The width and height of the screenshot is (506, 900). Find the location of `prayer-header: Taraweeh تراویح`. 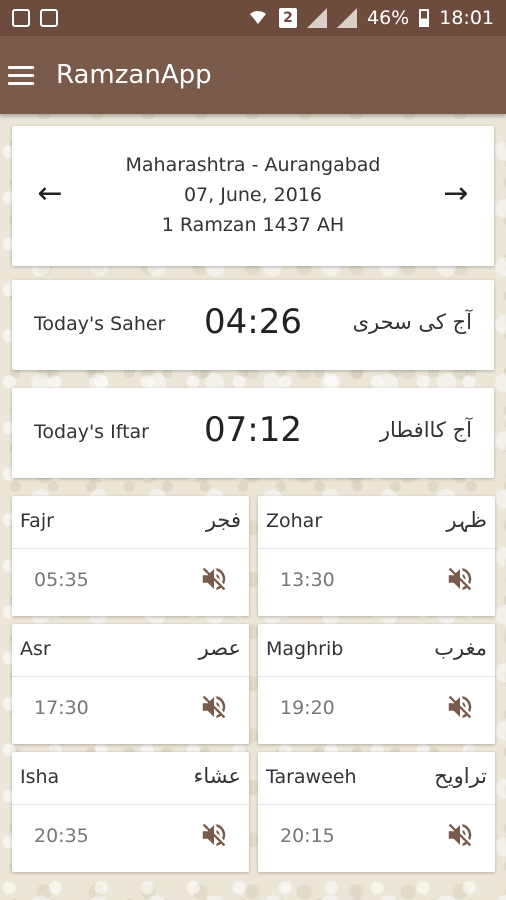

prayer-header: Taraweeh تراویح is located at coordinates (376, 778).